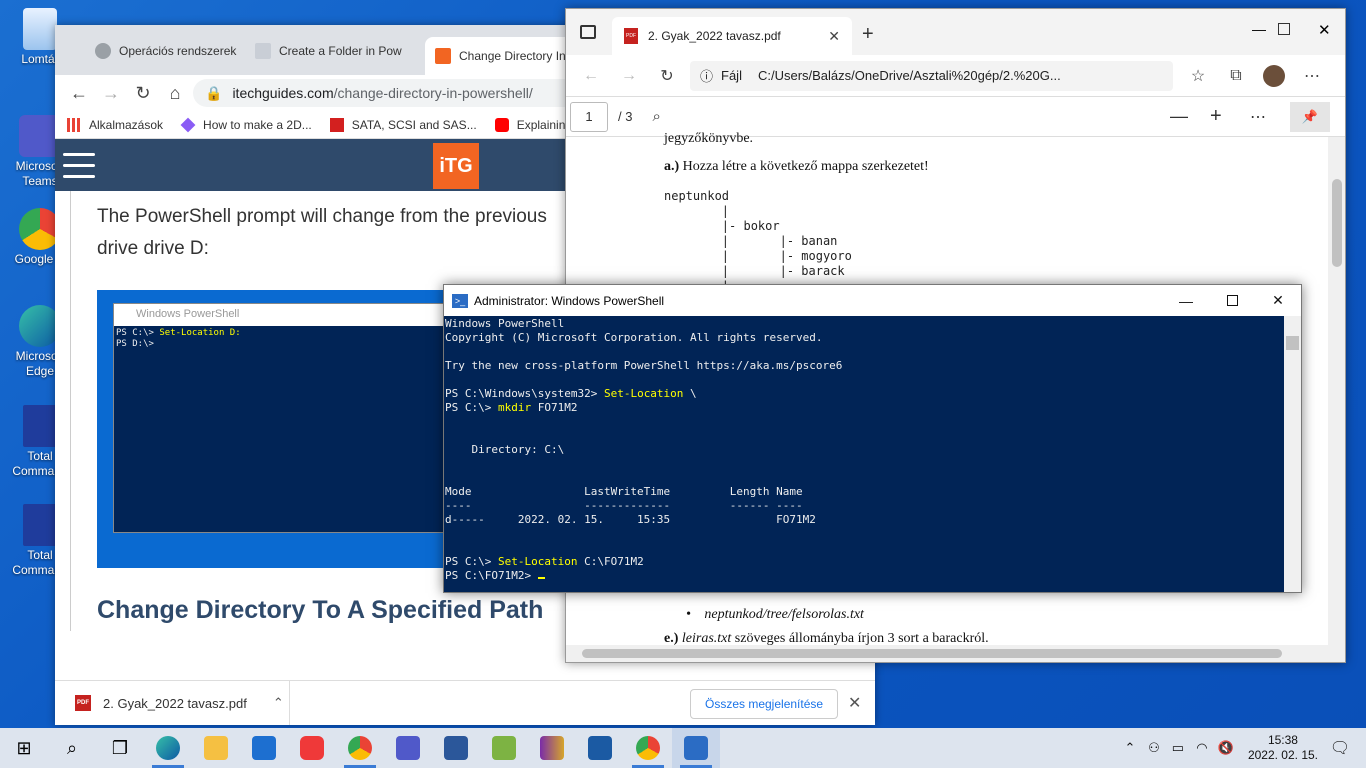  I want to click on notifications-icon: 🗨, so click(1340, 748).